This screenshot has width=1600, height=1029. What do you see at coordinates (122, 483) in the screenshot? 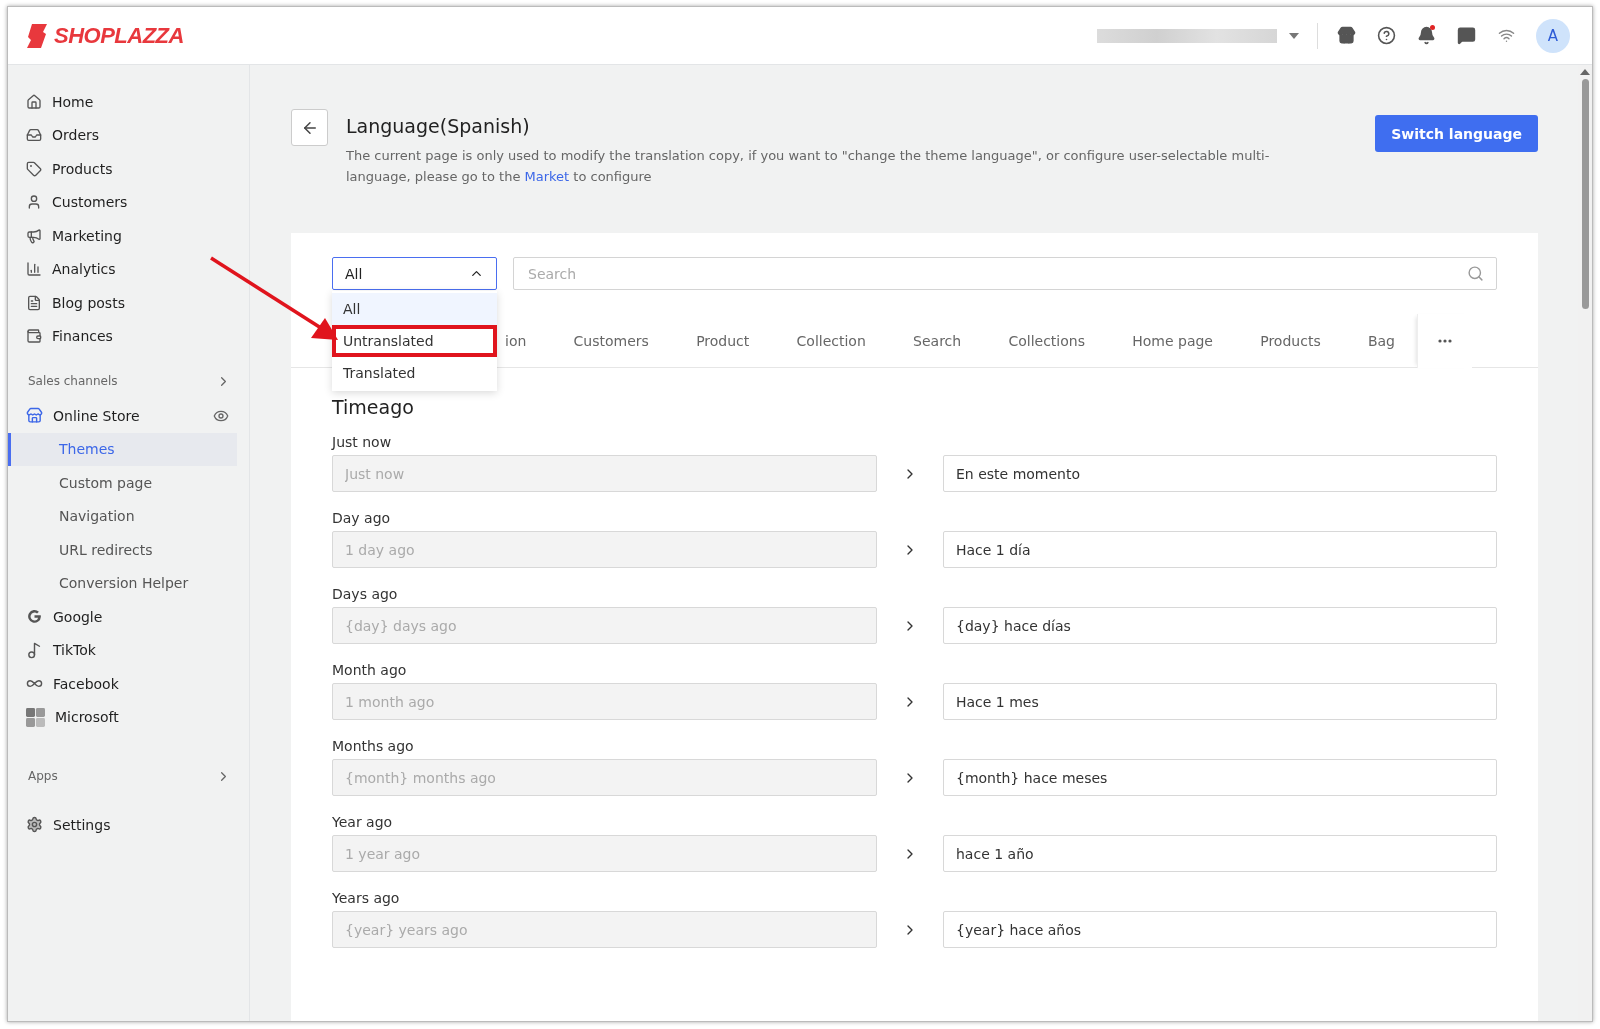
I see `sidebar-subitem: Custom page` at bounding box center [122, 483].